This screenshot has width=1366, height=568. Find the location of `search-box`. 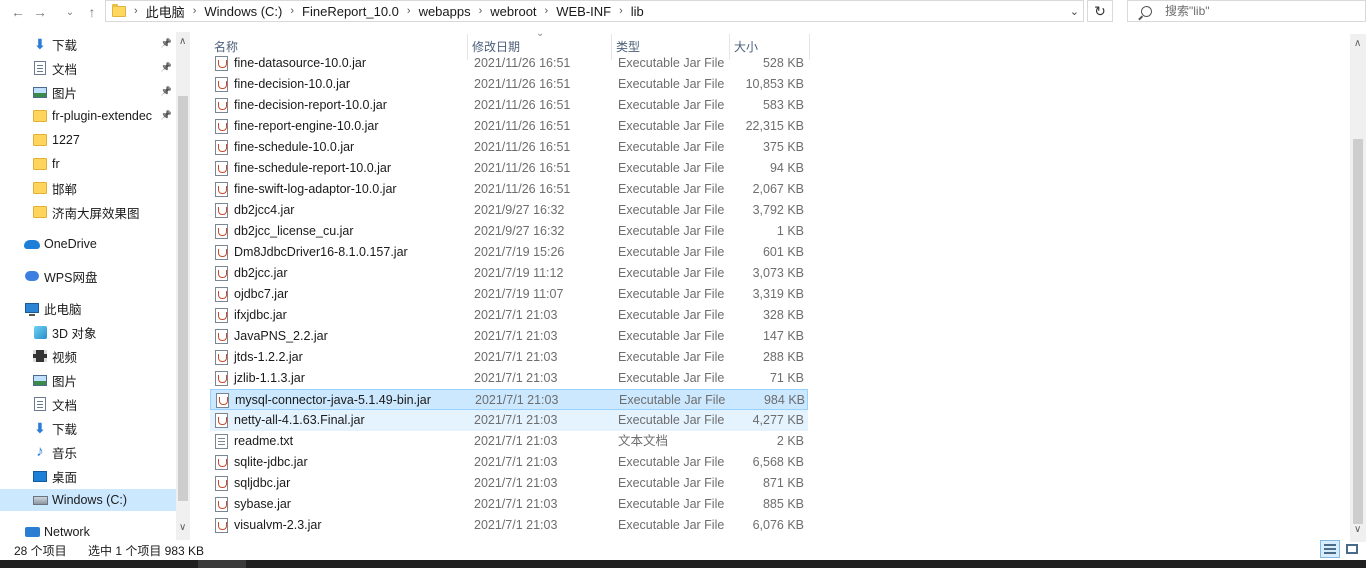

search-box is located at coordinates (1246, 11).